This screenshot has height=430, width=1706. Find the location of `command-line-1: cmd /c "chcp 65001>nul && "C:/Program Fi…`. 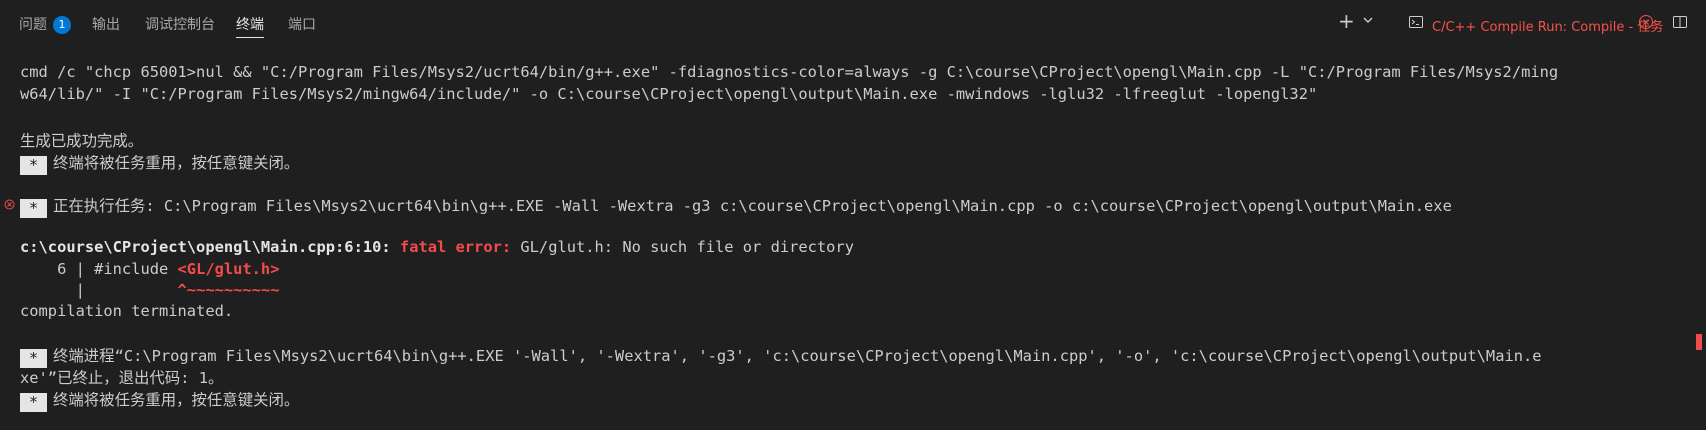

command-line-1: cmd /c "chcp 65001>nul && "C:/Program Fi… is located at coordinates (789, 72).